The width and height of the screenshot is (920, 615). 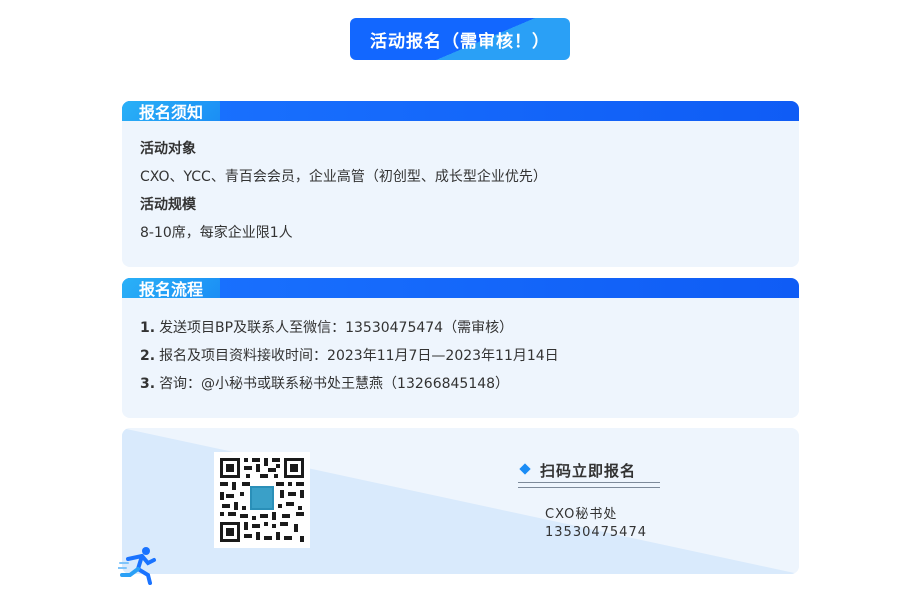 I want to click on contact-phone: 13530475474, so click(x=596, y=532).